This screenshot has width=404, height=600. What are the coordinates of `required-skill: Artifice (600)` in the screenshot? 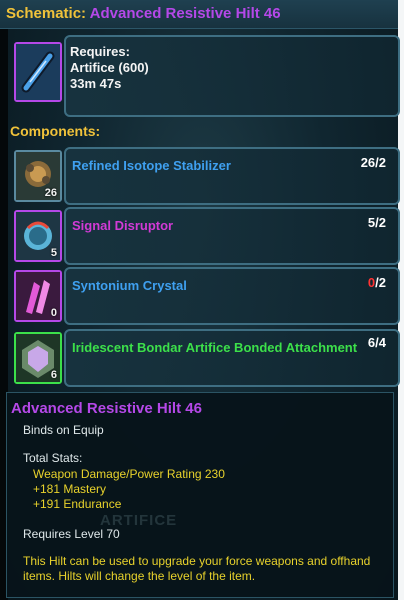 It's located at (109, 67).